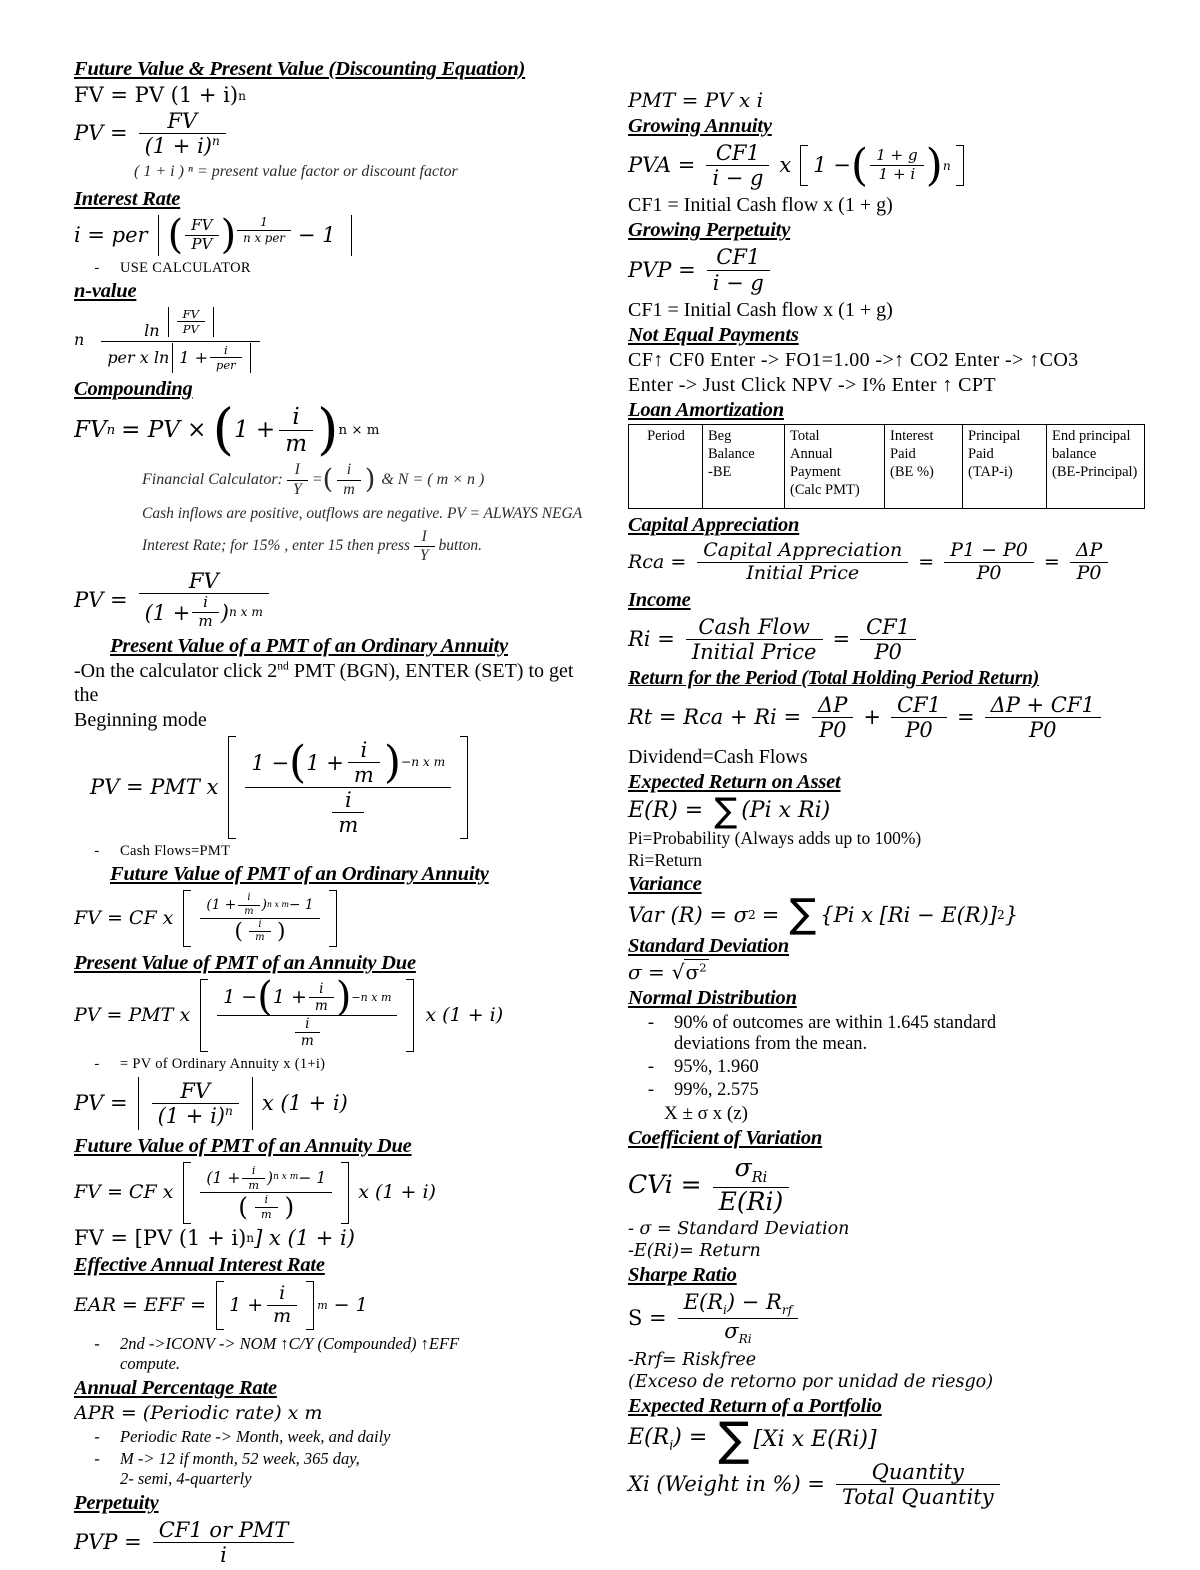  I want to click on ga-fraction-2: 1 + g 1 + i, so click(897, 165).